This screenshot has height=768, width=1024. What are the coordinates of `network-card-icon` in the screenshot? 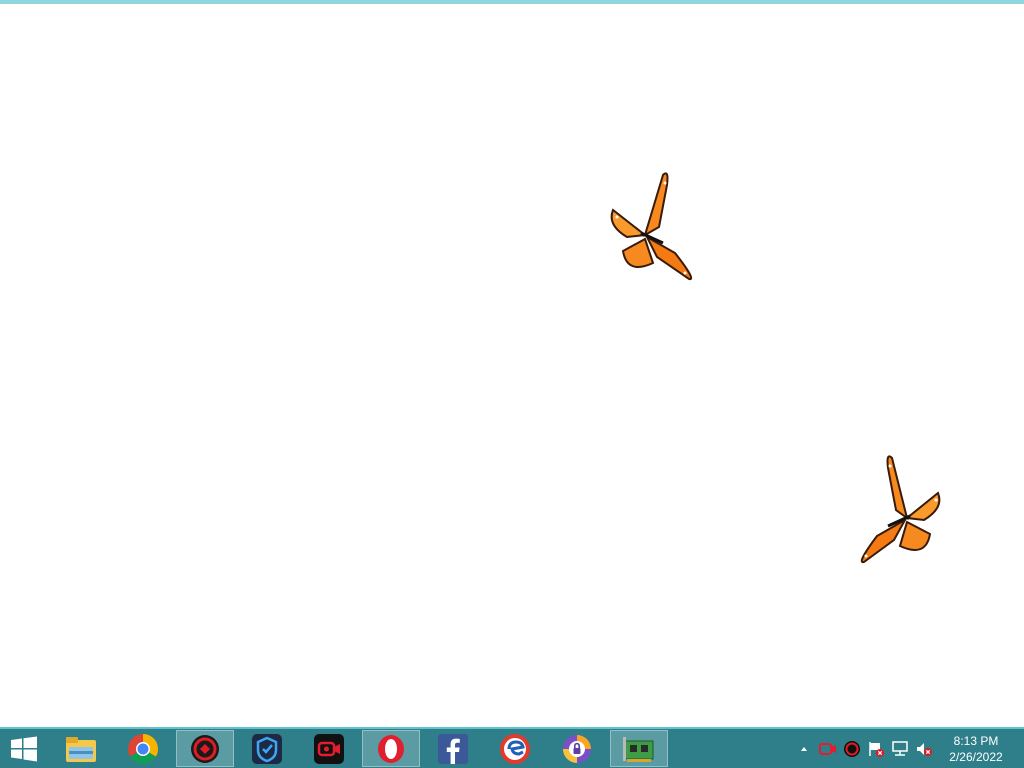 It's located at (638, 749).